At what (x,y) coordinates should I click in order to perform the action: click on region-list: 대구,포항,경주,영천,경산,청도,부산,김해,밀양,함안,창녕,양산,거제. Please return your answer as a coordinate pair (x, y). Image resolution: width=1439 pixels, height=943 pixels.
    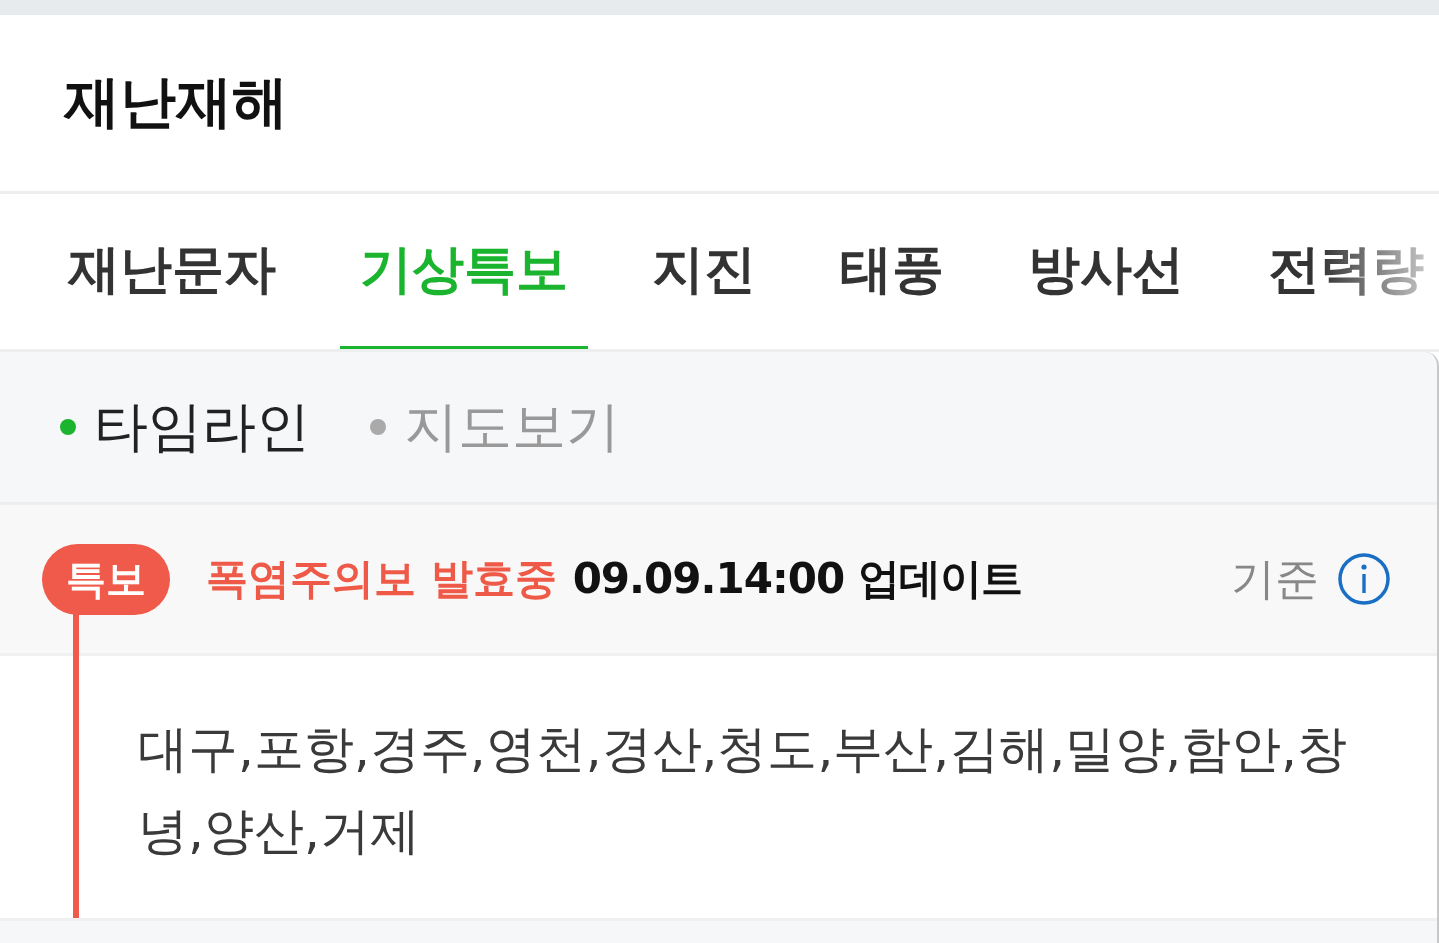
    Looking at the image, I should click on (752, 790).